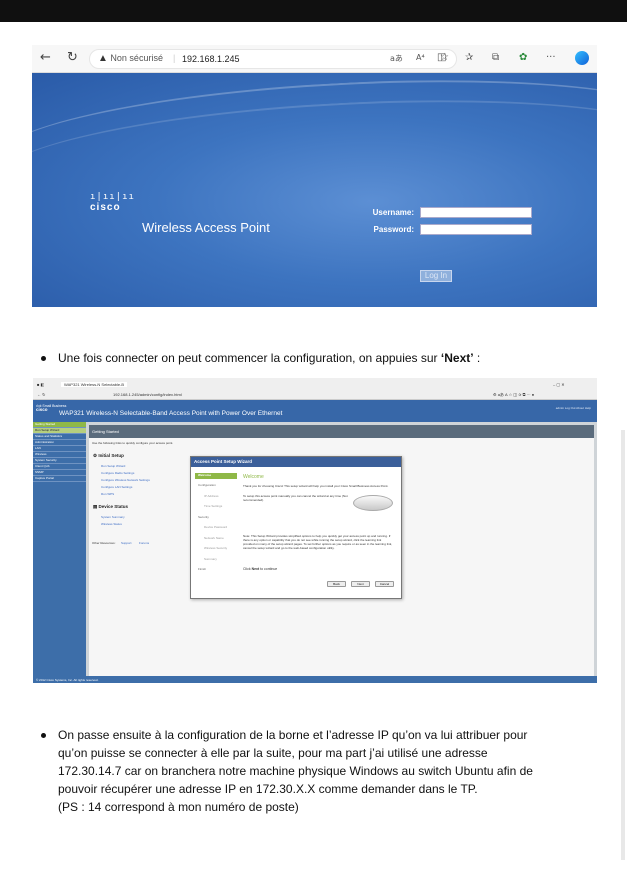 Image resolution: width=627 pixels, height=883 pixels. What do you see at coordinates (384, 584) in the screenshot?
I see `wizard-cancel-button: Cancel` at bounding box center [384, 584].